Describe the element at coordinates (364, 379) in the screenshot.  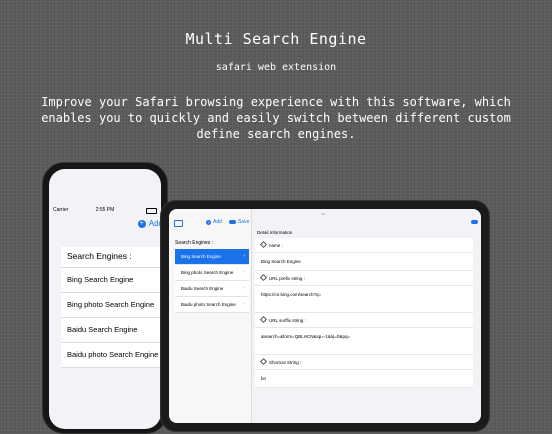
I see `shortcut-field: bn` at that location.